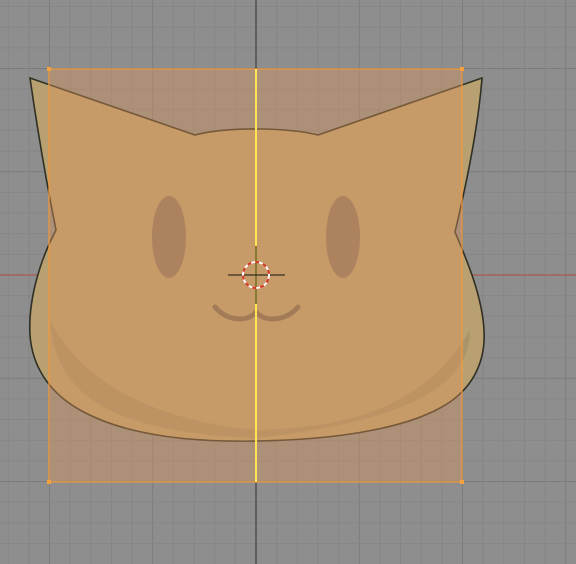 Image resolution: width=576 pixels, height=564 pixels. Describe the element at coordinates (462, 482) in the screenshot. I see `plane-vertex-bottom-right` at that location.